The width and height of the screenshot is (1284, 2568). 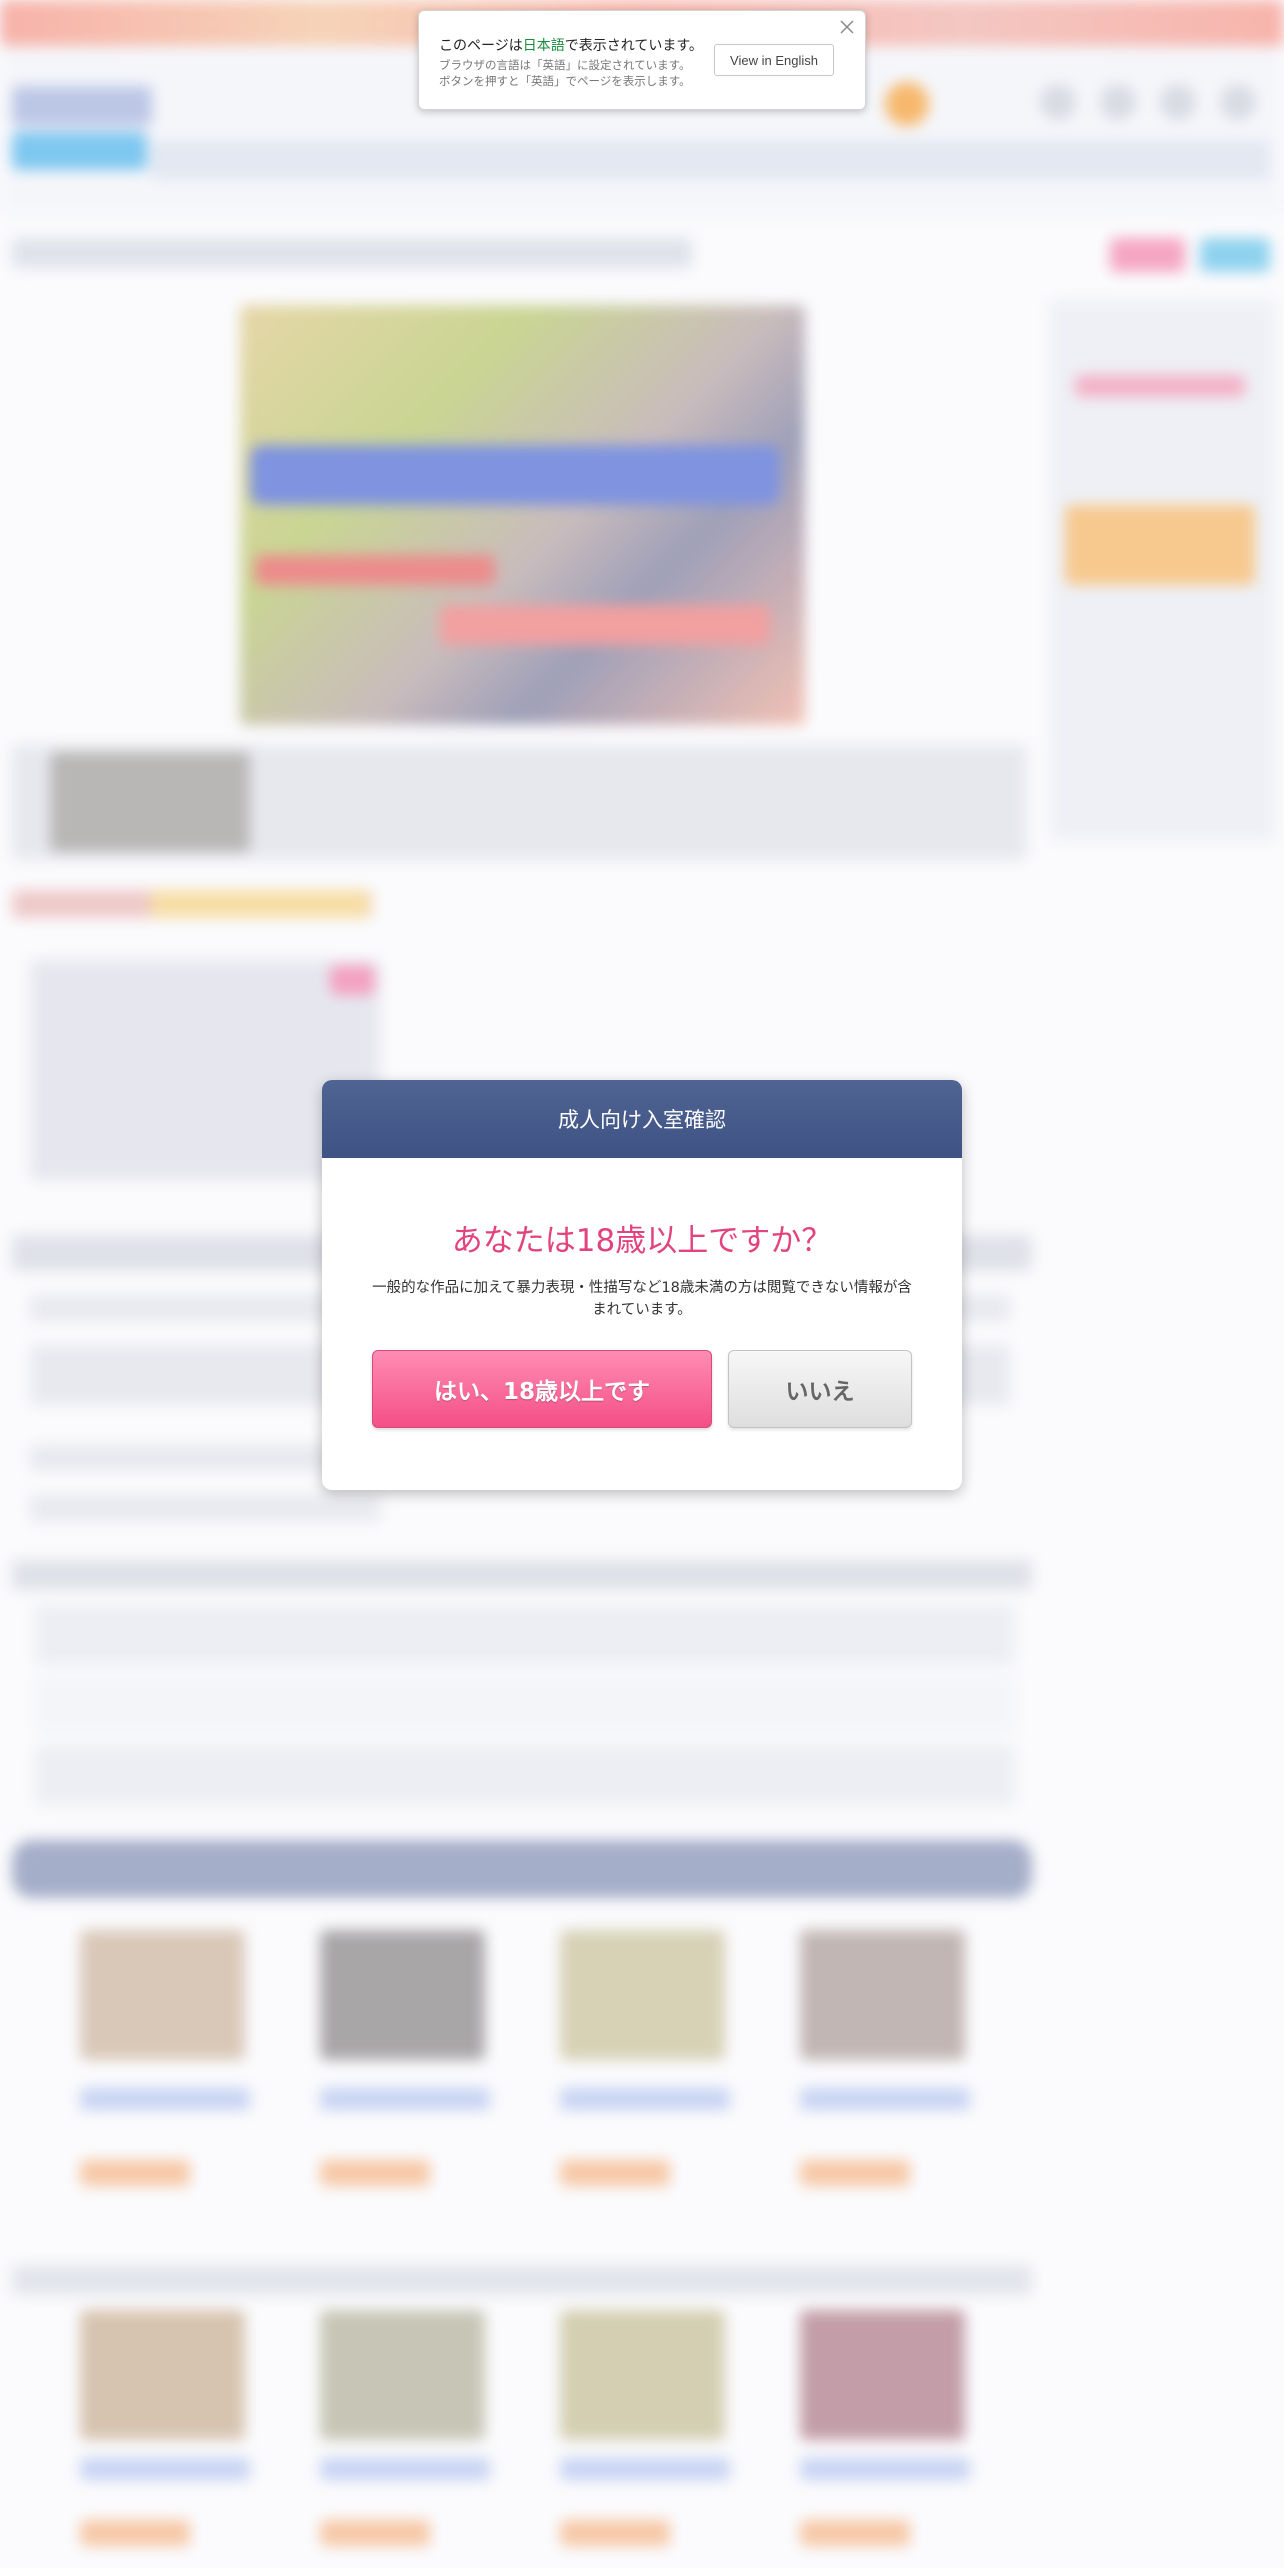 I want to click on thumbnail, so click(x=150, y=802).